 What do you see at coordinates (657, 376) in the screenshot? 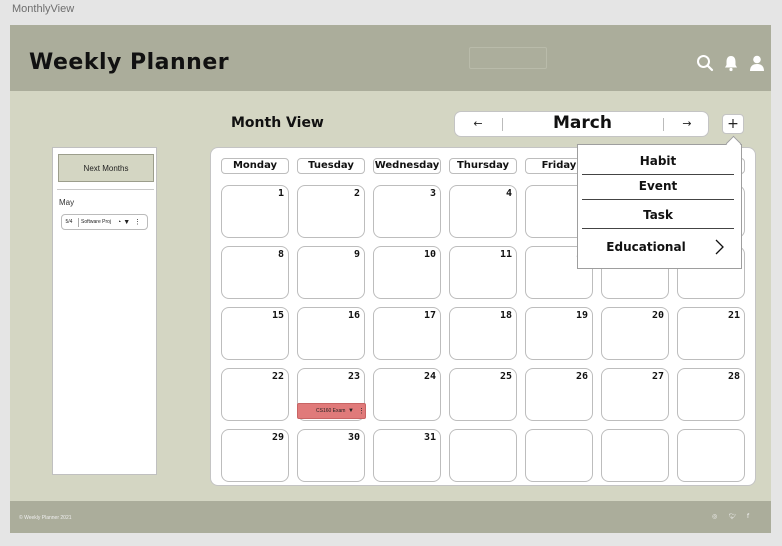
I see `day-number: 27` at bounding box center [657, 376].